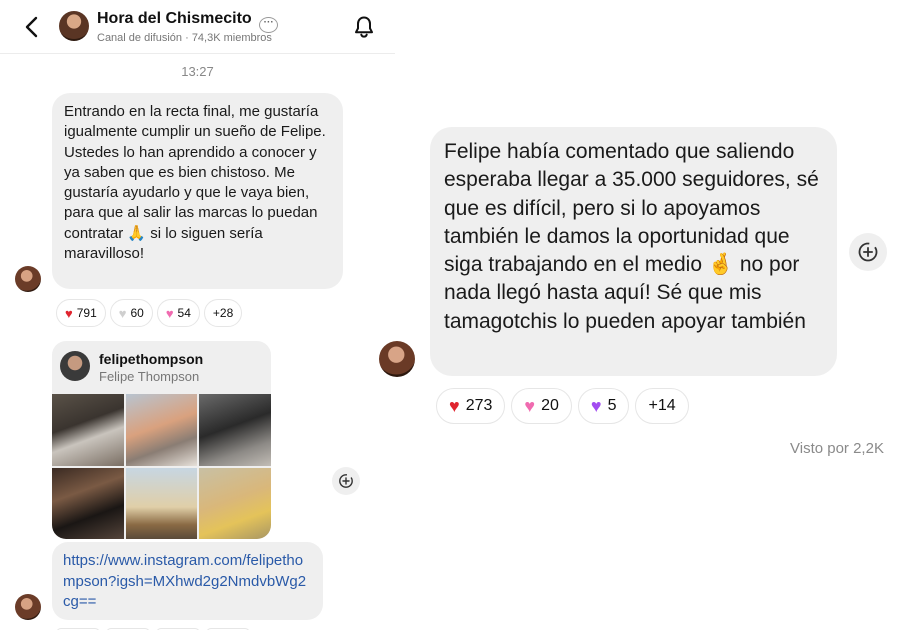 The height and width of the screenshot is (630, 908). Describe the element at coordinates (269, 25) in the screenshot. I see `chat-bubble-icon: ···` at that location.